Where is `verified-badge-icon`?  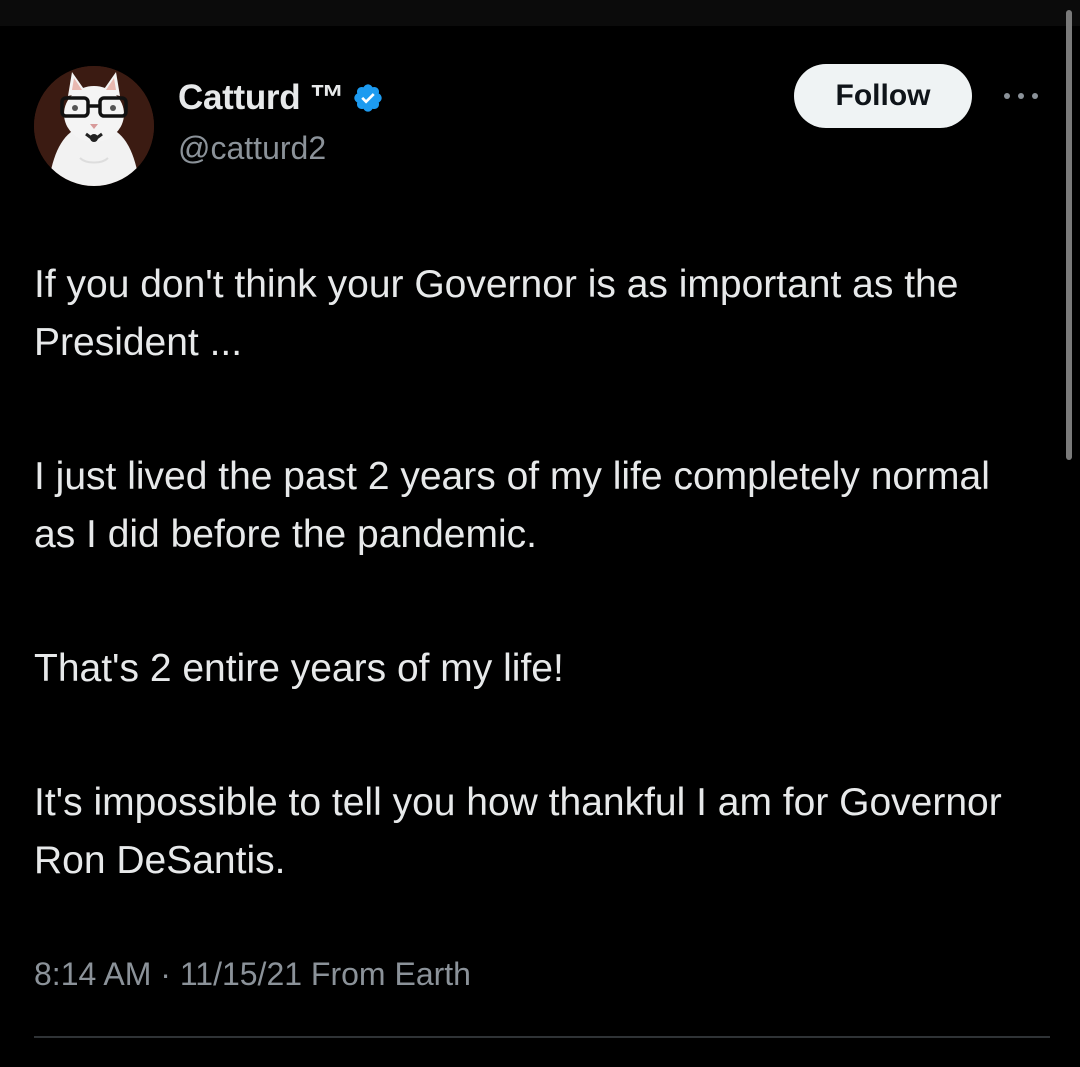 verified-badge-icon is located at coordinates (368, 98).